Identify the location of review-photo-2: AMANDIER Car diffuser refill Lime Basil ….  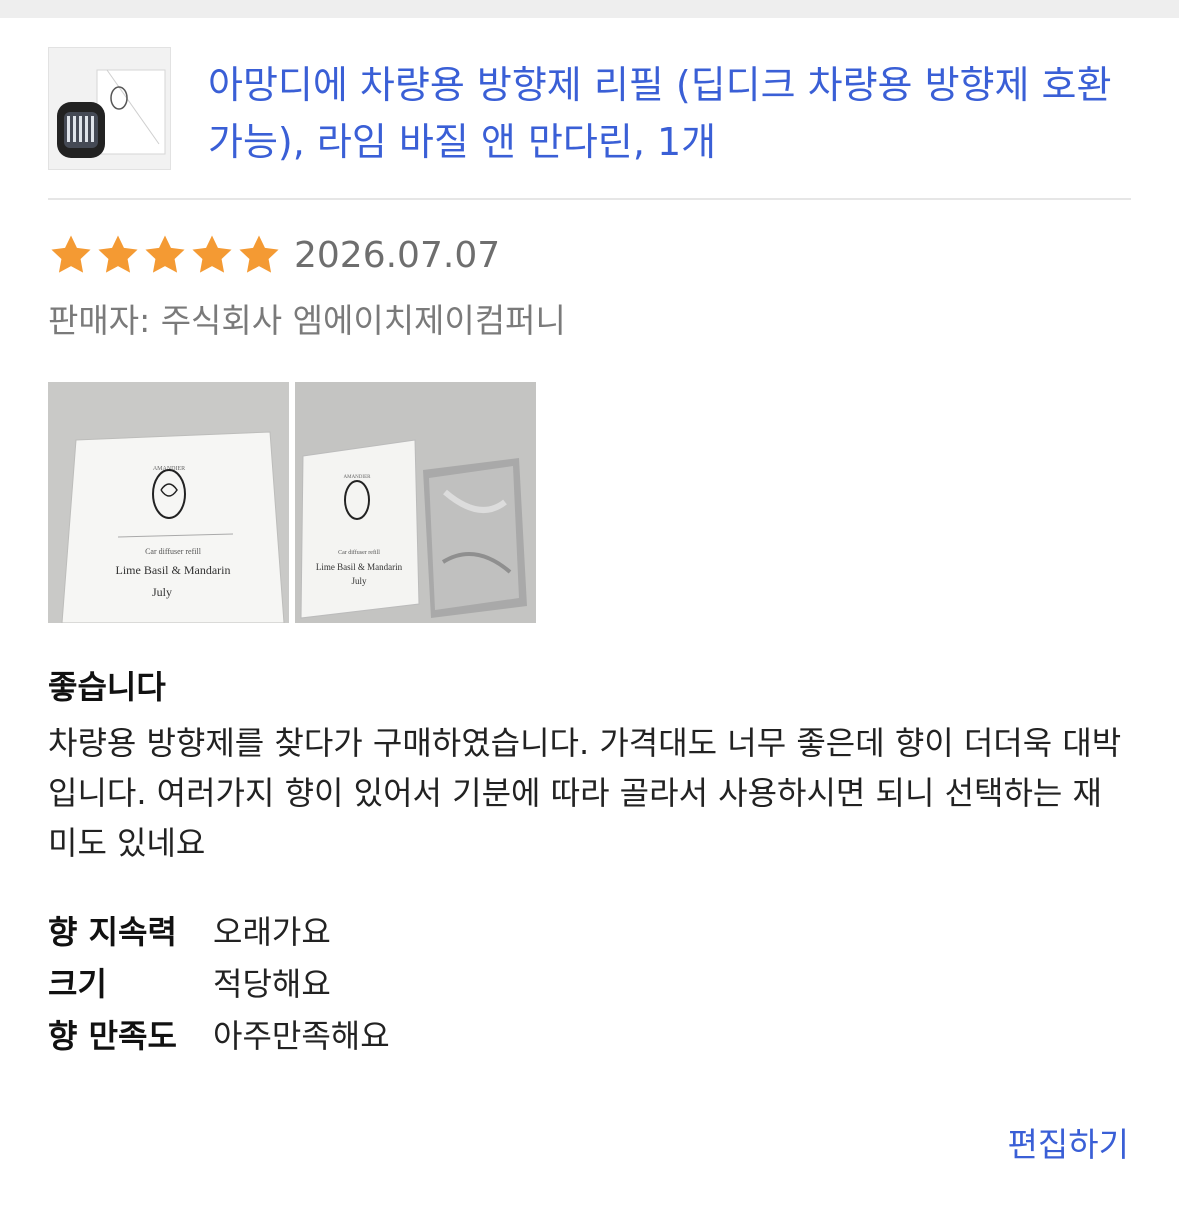
(415, 502).